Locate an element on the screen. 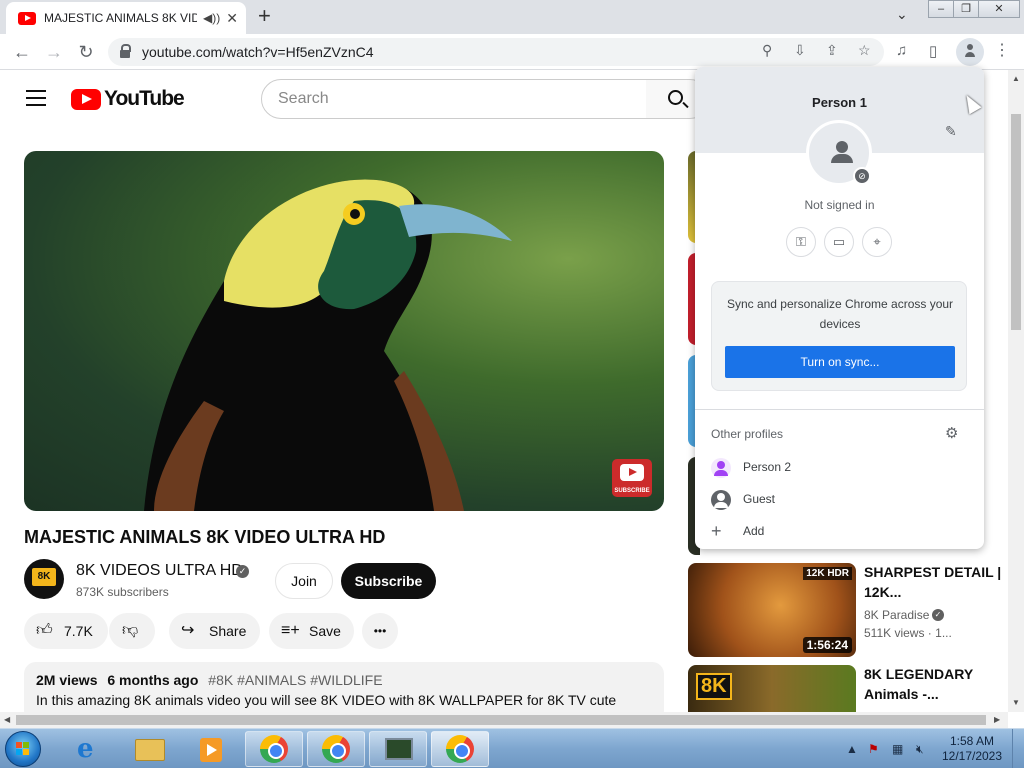 The image size is (1024, 768). new-tab-button: + is located at coordinates (264, 16).